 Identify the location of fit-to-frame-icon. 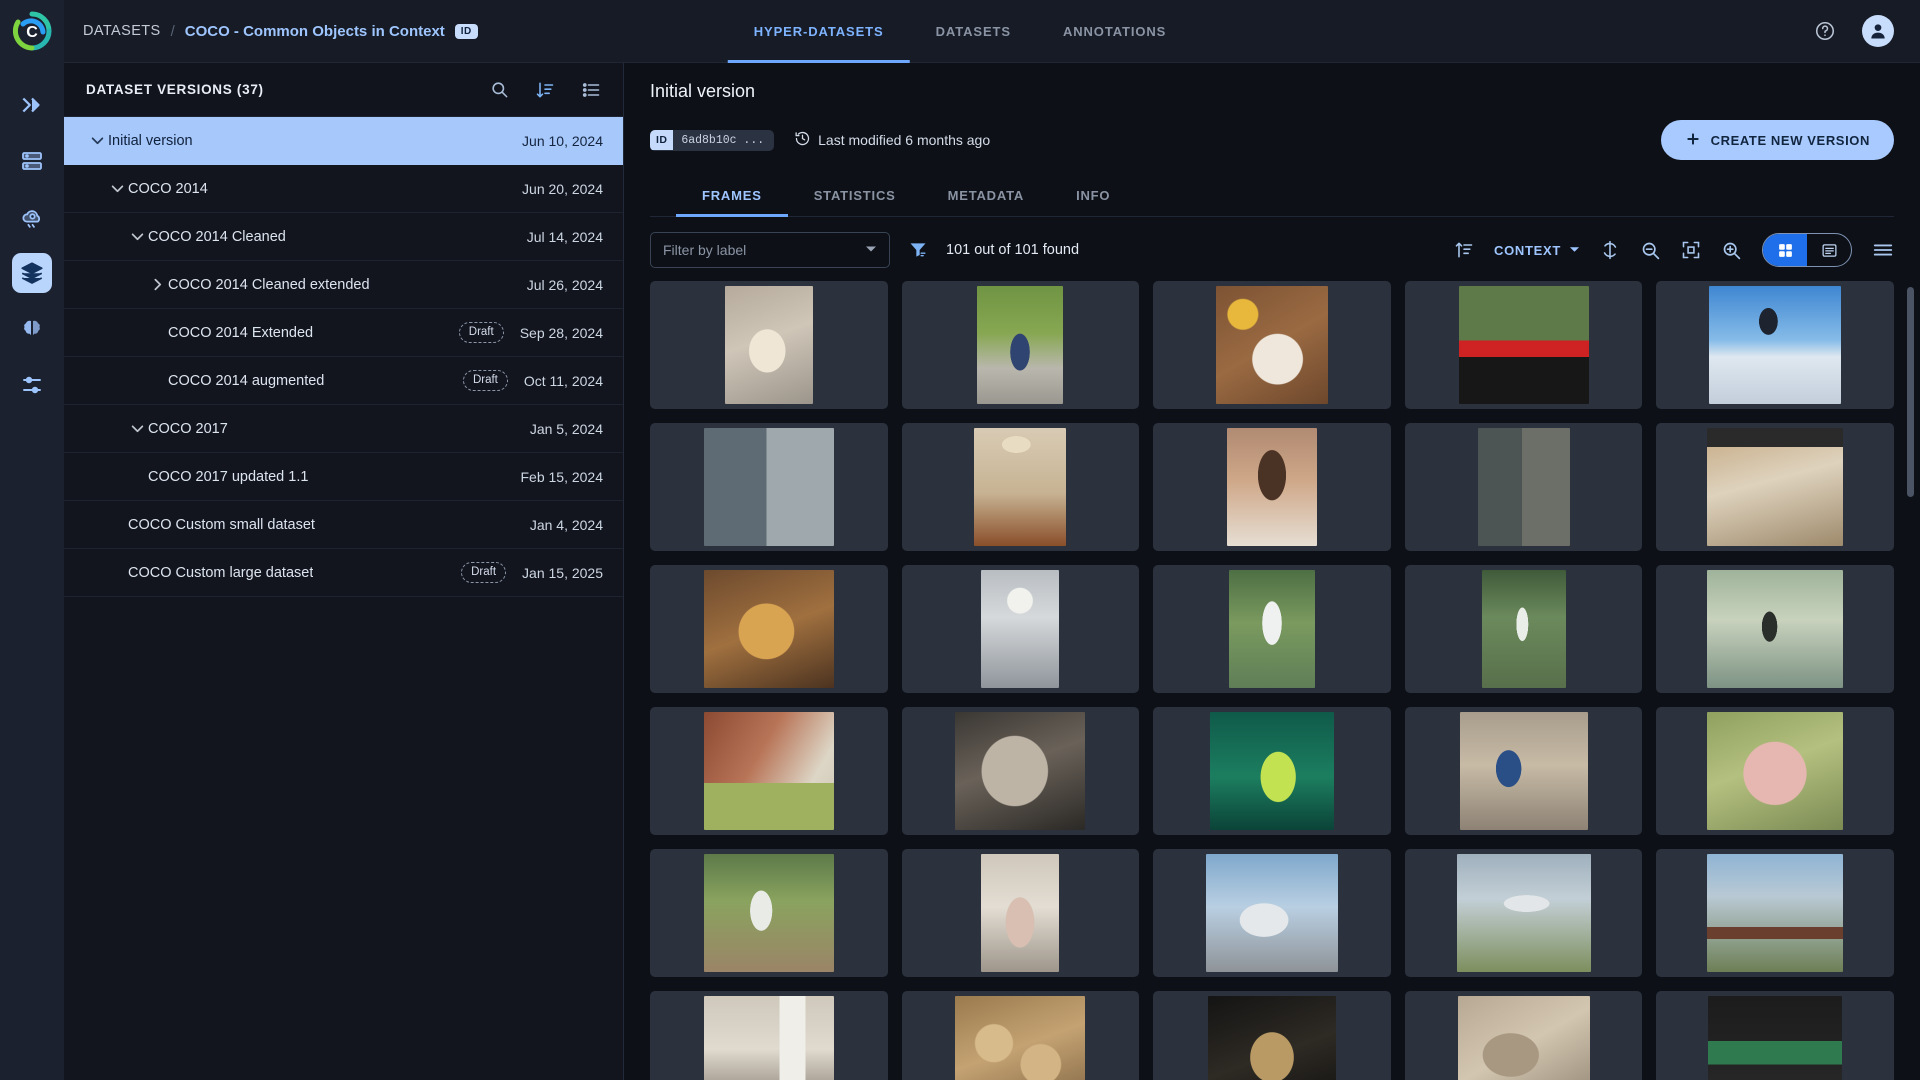
(1691, 250).